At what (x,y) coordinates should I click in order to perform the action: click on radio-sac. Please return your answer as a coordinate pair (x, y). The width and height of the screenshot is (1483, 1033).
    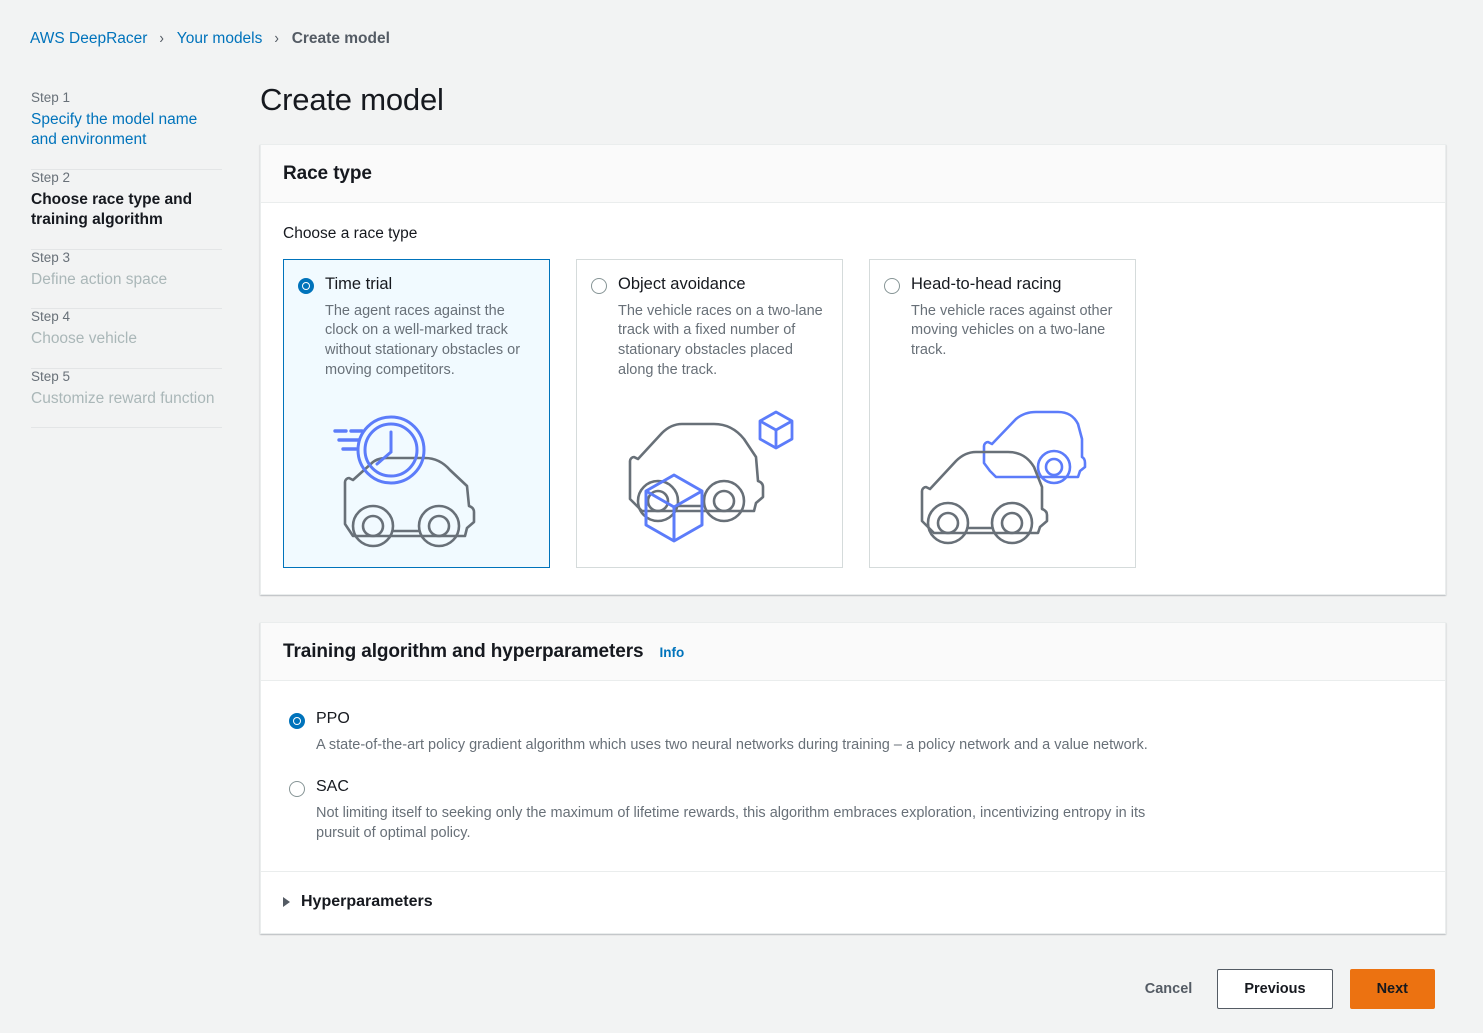
    Looking at the image, I should click on (297, 788).